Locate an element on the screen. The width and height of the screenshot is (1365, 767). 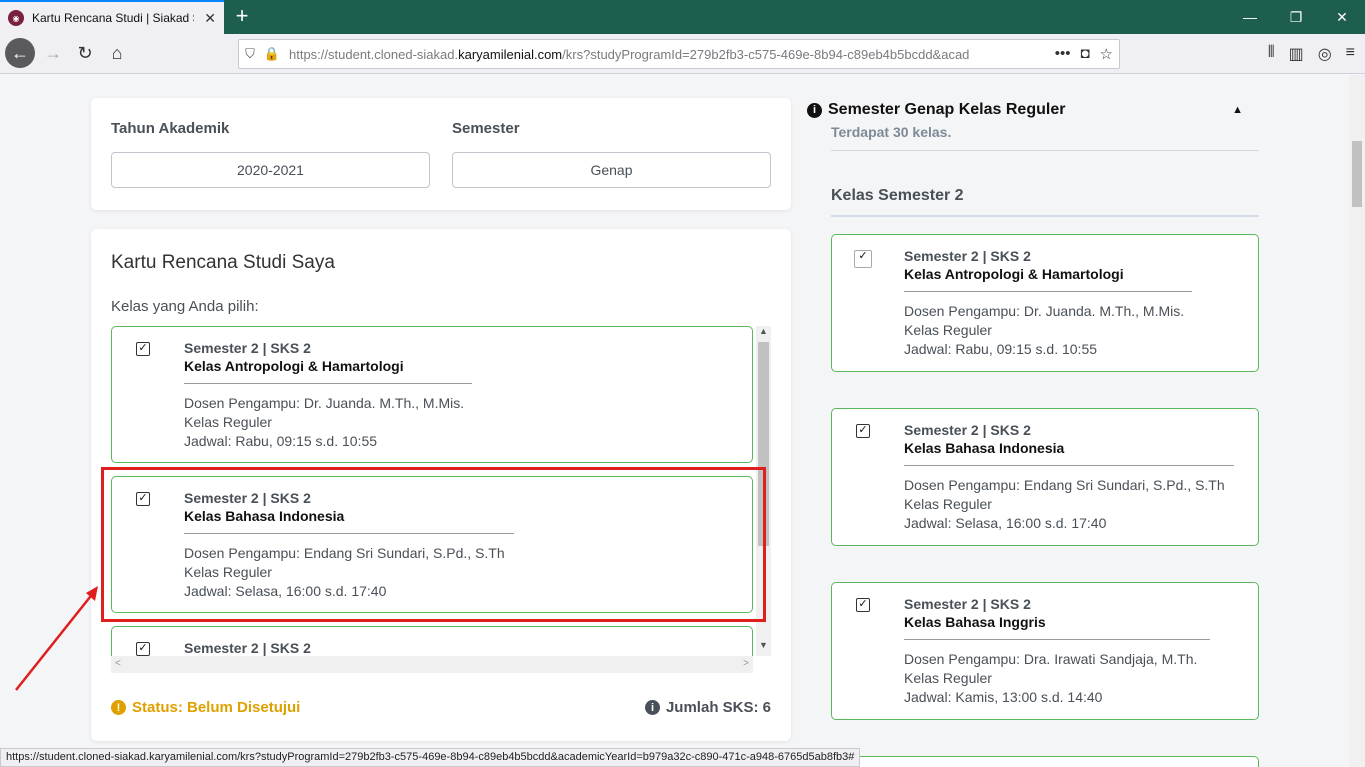
krs-title: Kartu Rencana Studi Saya is located at coordinates (223, 262).